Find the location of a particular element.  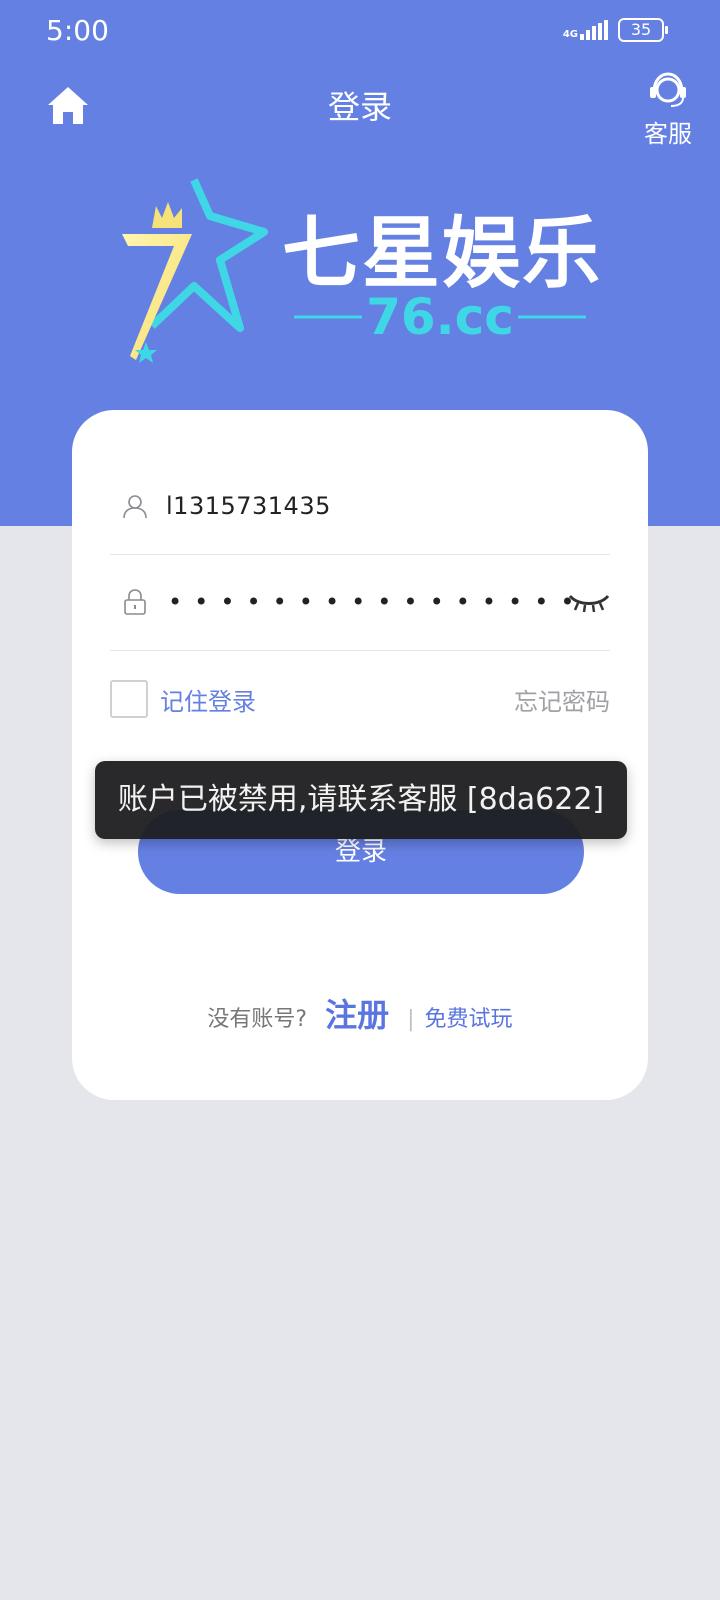

page-title: 登录 is located at coordinates (359, 107).